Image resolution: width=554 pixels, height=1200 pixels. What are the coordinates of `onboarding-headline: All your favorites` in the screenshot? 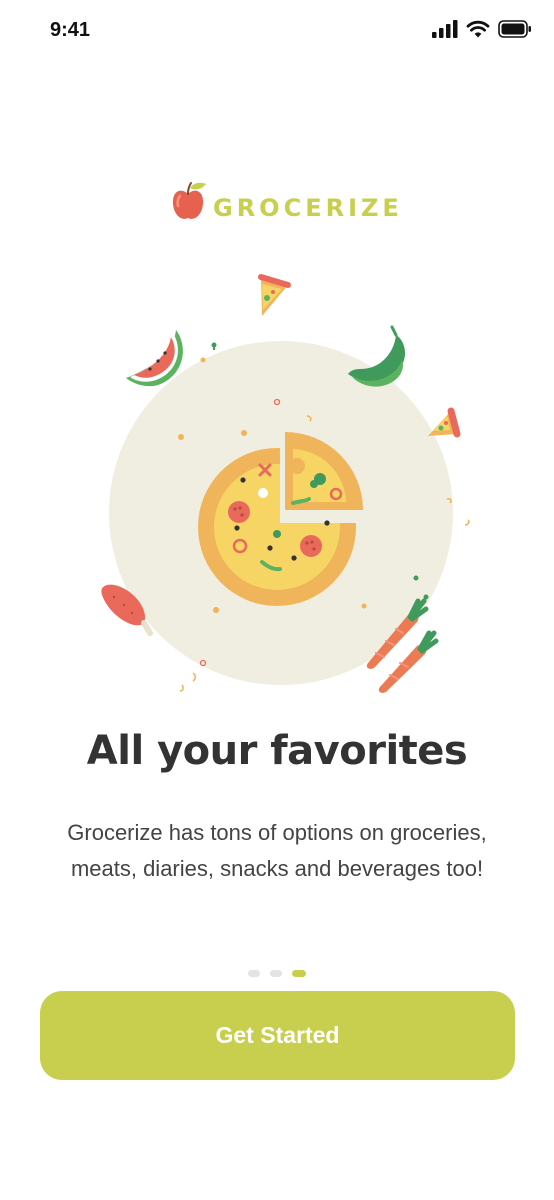 It's located at (277, 751).